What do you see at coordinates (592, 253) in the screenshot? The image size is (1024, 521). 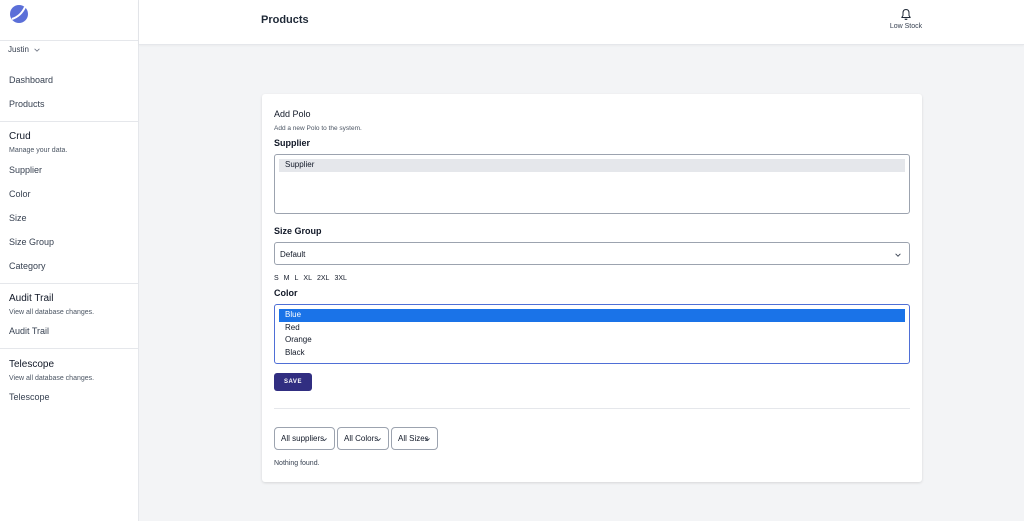 I see `size-group-select: Default` at bounding box center [592, 253].